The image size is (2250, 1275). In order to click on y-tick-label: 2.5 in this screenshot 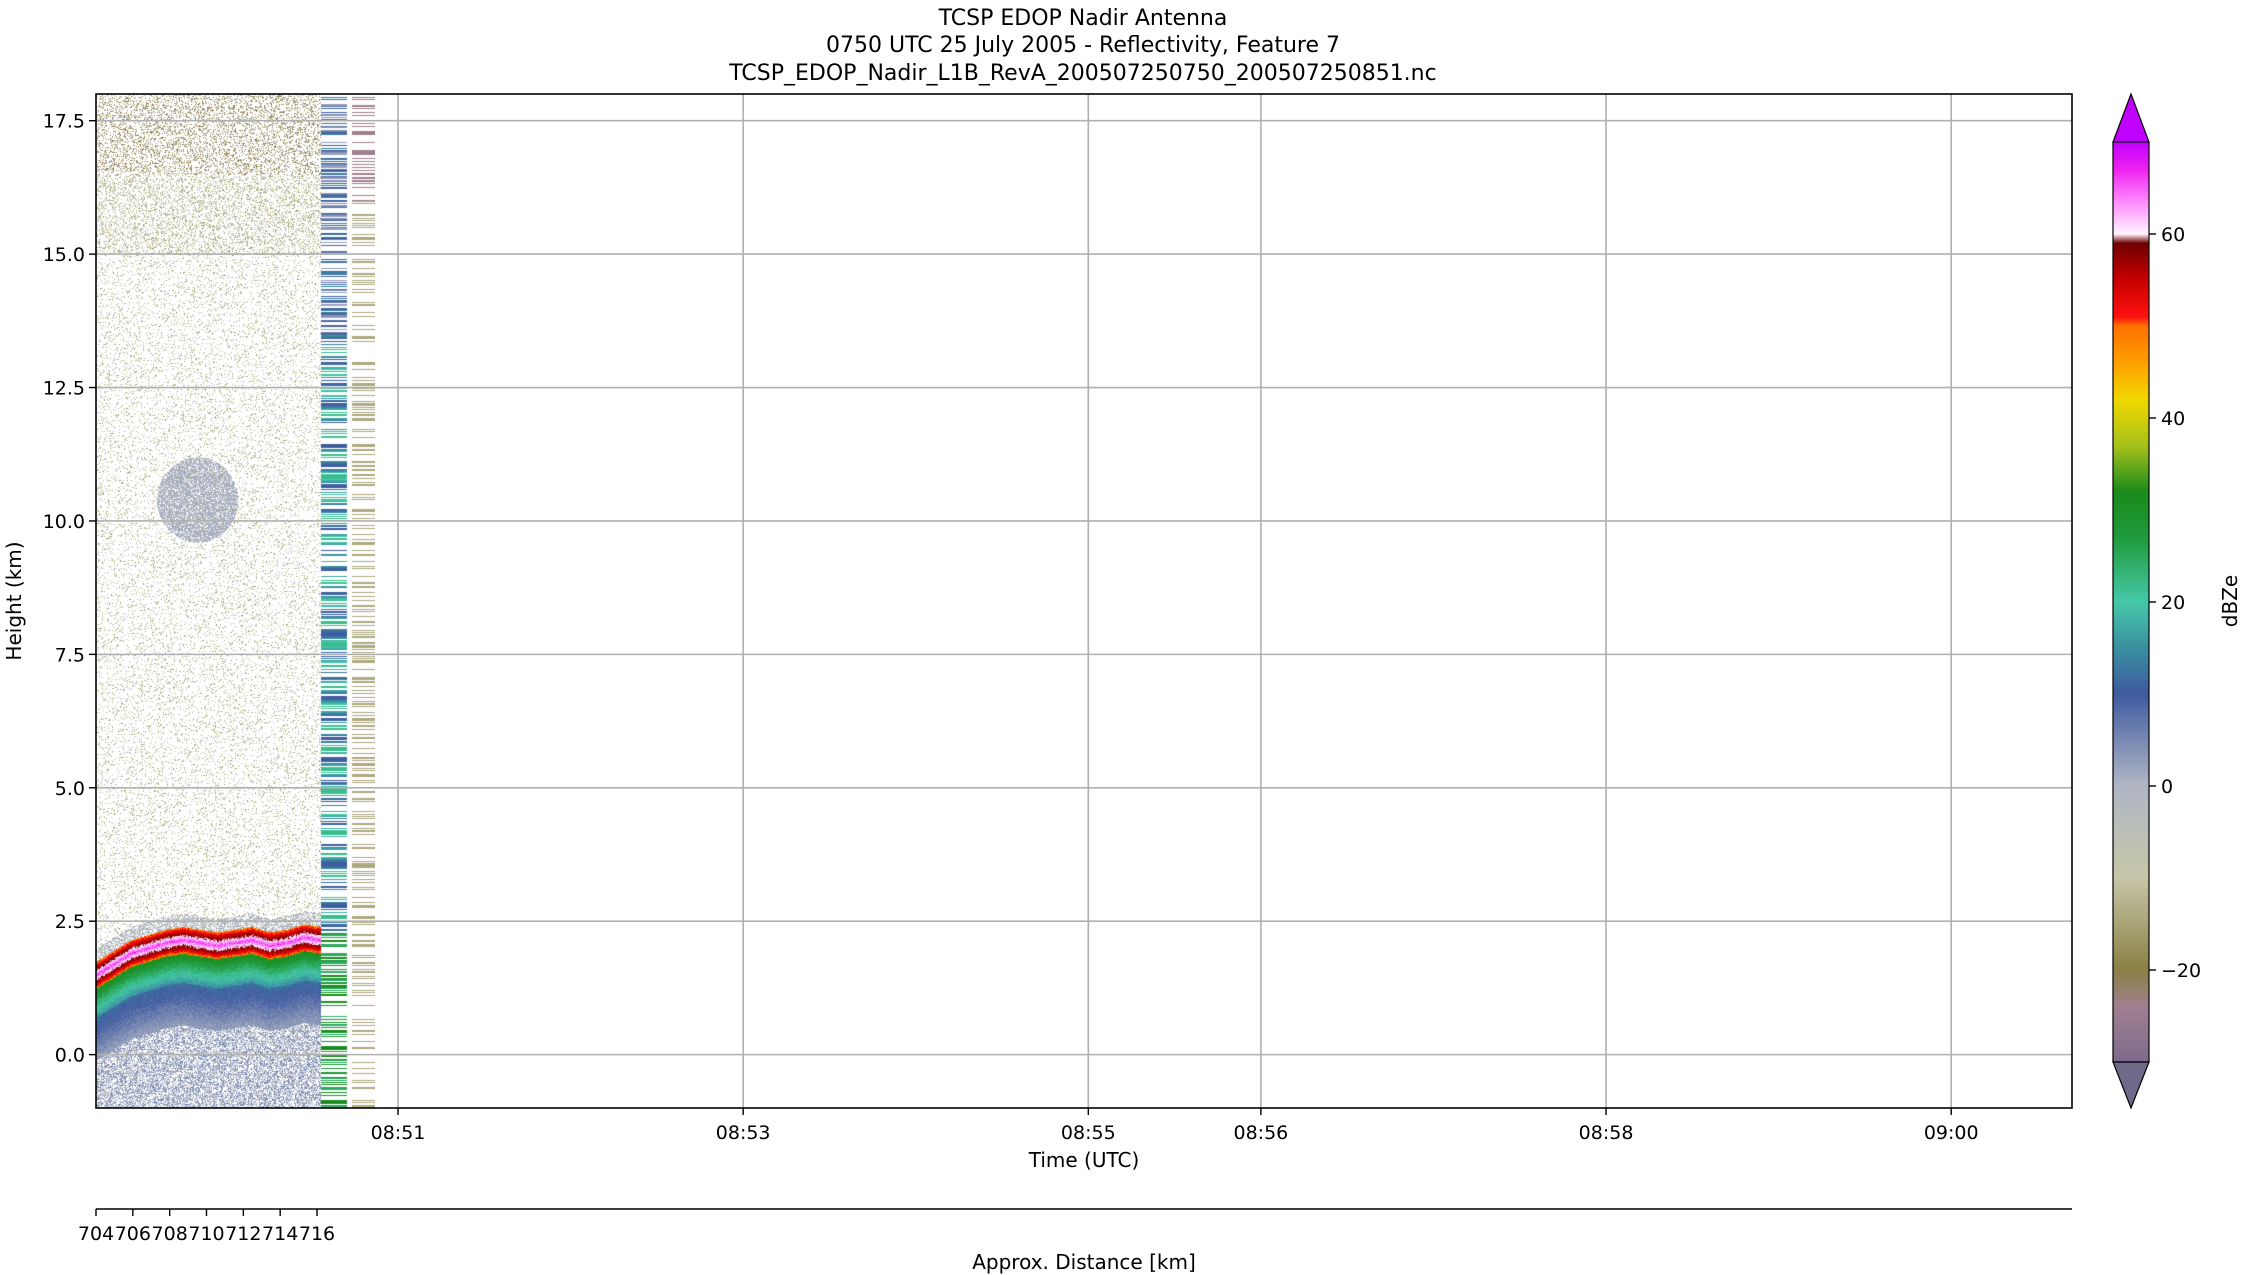, I will do `click(70, 922)`.